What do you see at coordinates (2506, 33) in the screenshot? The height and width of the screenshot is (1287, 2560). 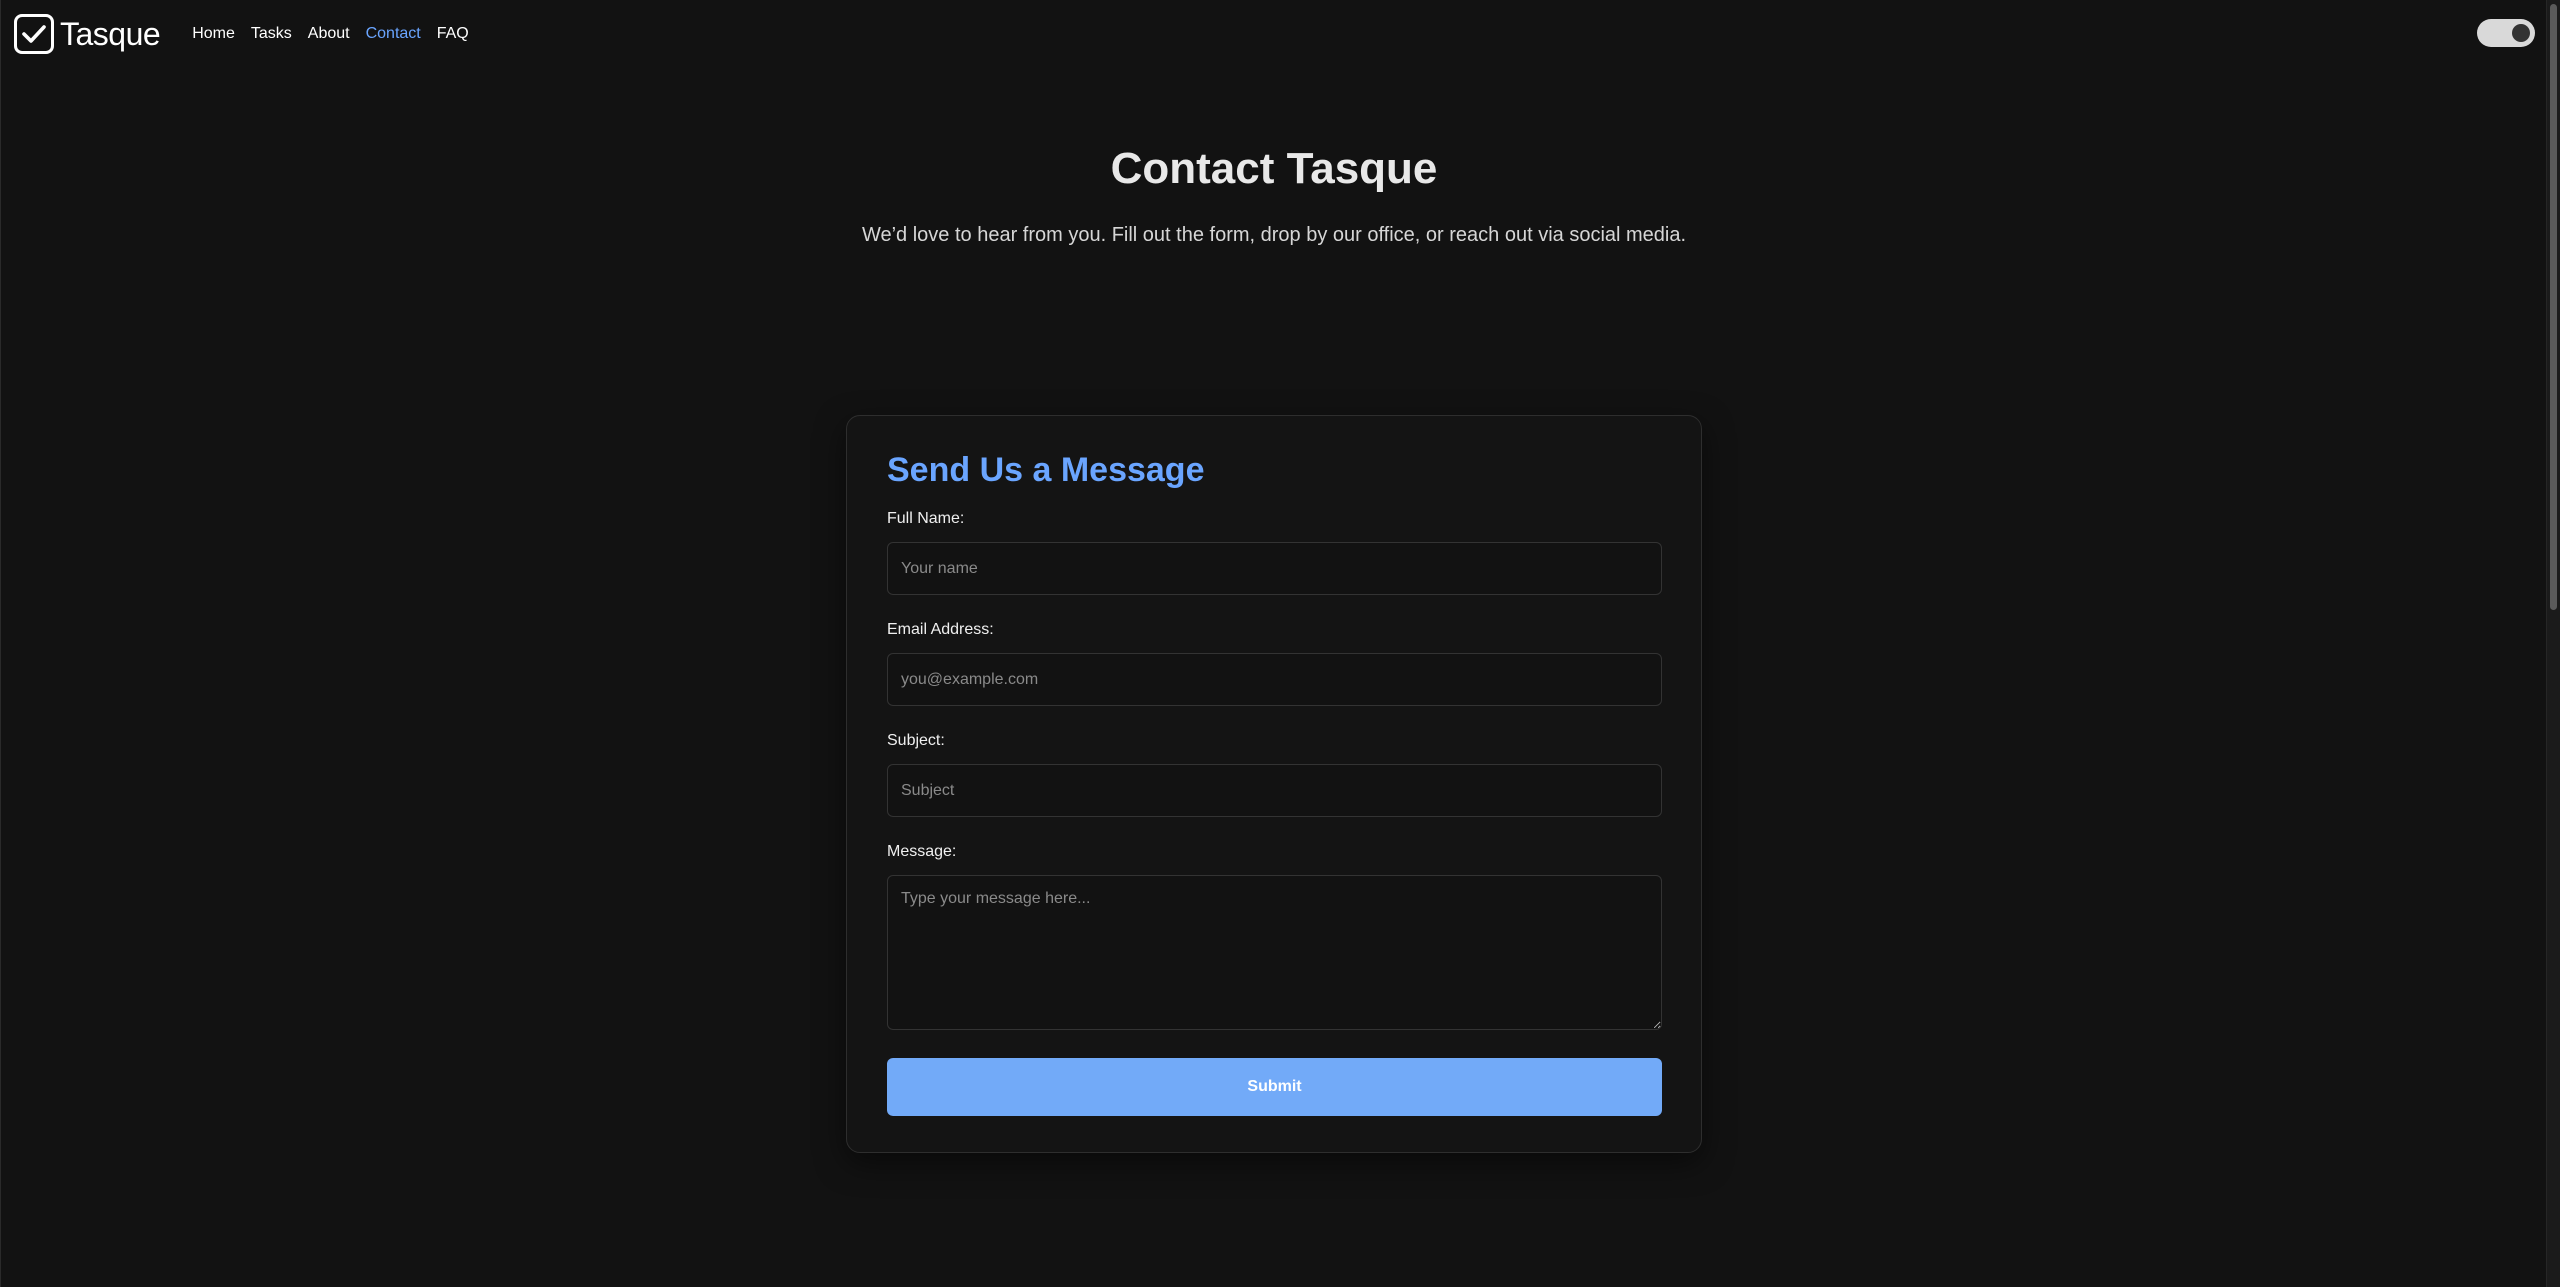 I see `theme-toggle` at bounding box center [2506, 33].